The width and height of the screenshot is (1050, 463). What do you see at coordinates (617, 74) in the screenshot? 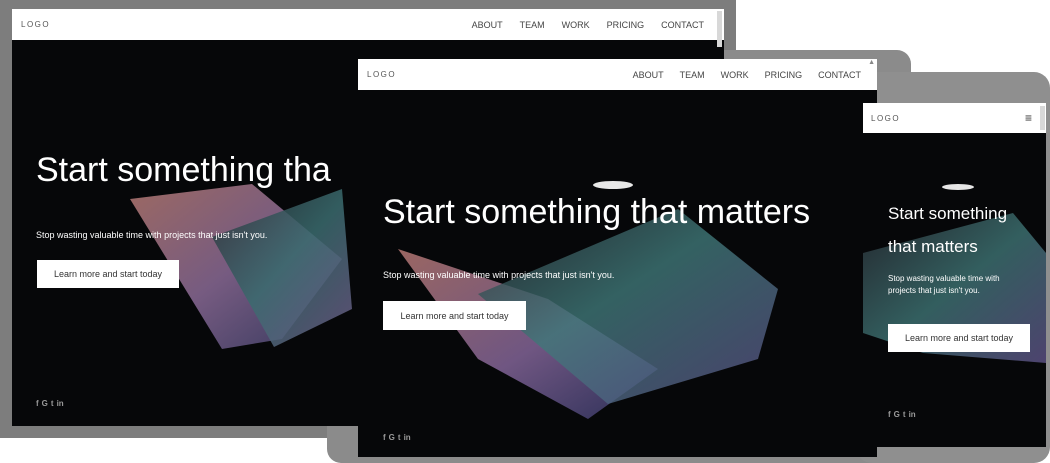
I see `tablet-nav-bar: LOGO ABOUT TEAM WORK PRICING CONTACT` at bounding box center [617, 74].